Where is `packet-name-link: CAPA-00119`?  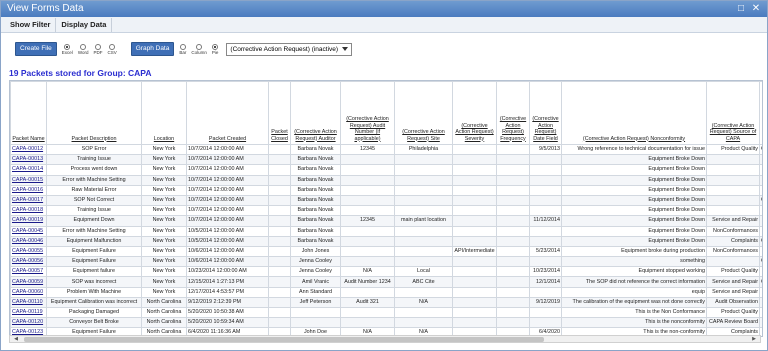 packet-name-link: CAPA-00119 is located at coordinates (28, 312).